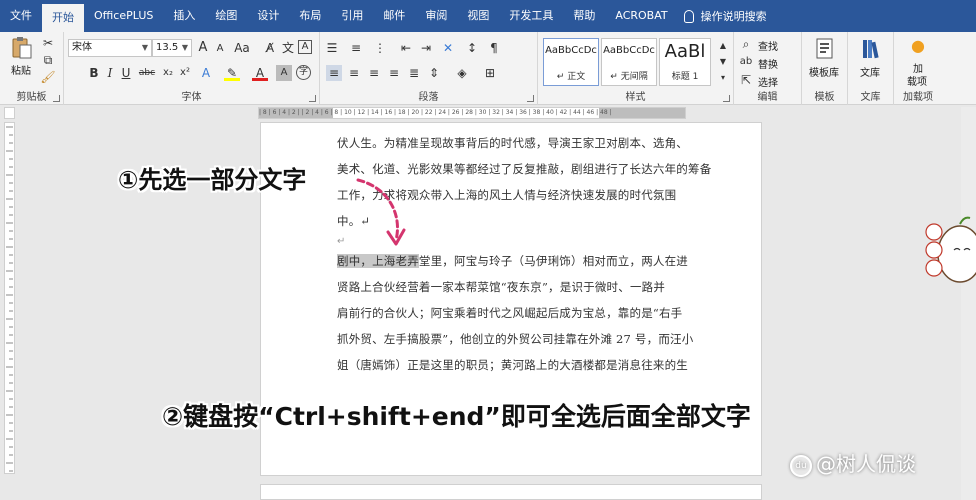 The width and height of the screenshot is (976, 500). I want to click on highlight-color-icon: ✎, so click(232, 73).